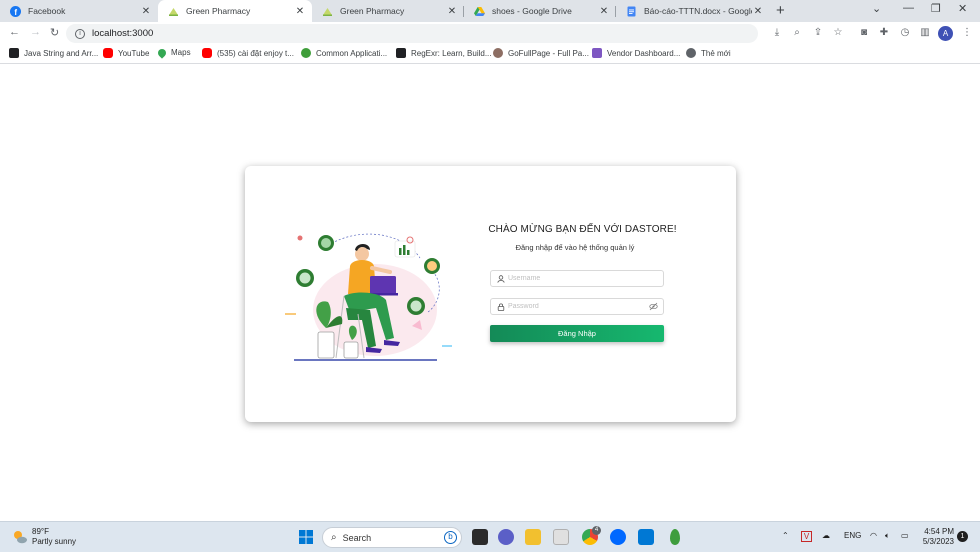  I want to click on bookmark-label: YouTube, so click(134, 53).